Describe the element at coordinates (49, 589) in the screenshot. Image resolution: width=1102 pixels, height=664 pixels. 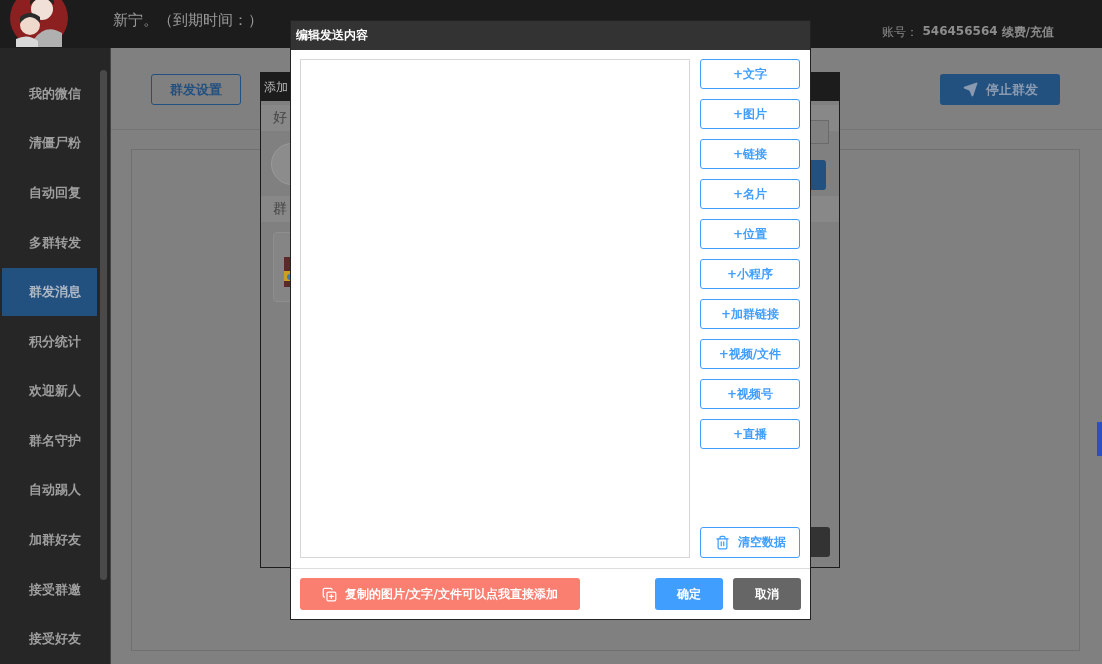
I see `sidebar-item: 接受群邀` at that location.